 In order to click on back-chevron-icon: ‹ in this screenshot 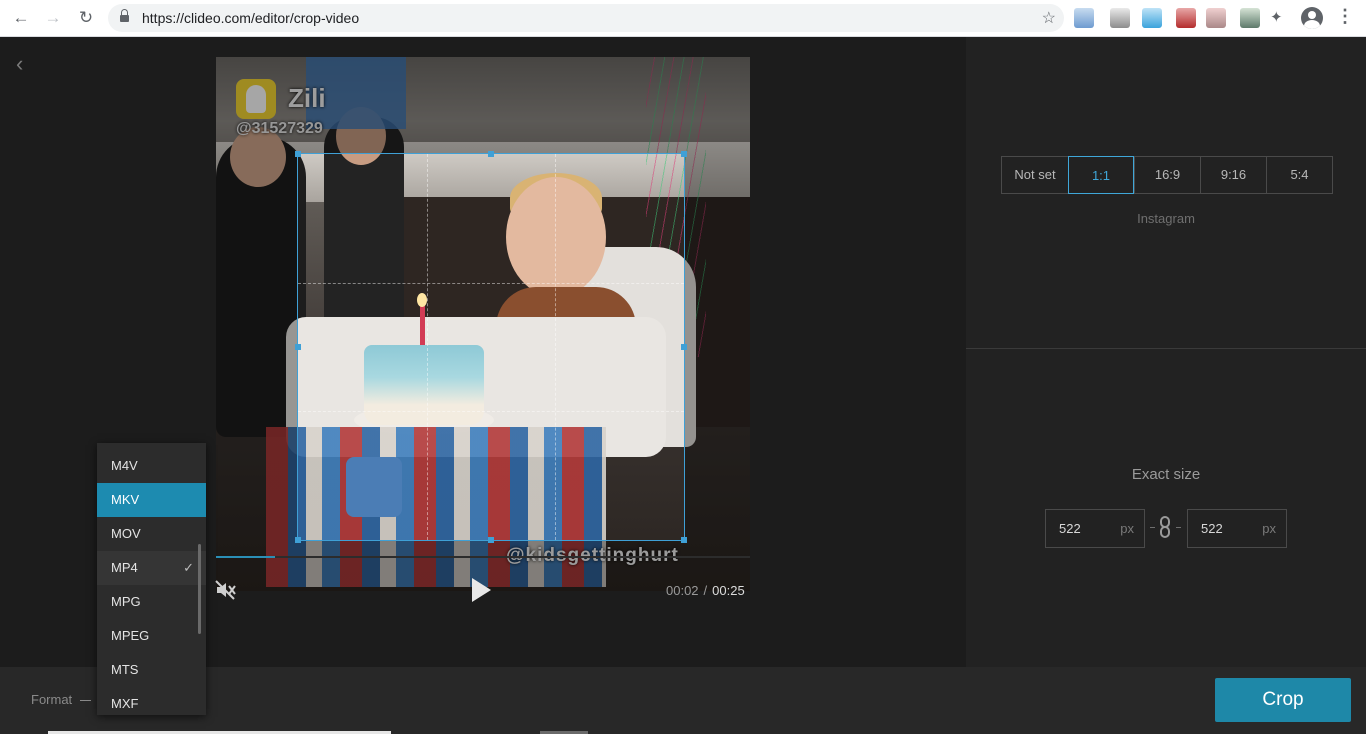, I will do `click(19, 64)`.